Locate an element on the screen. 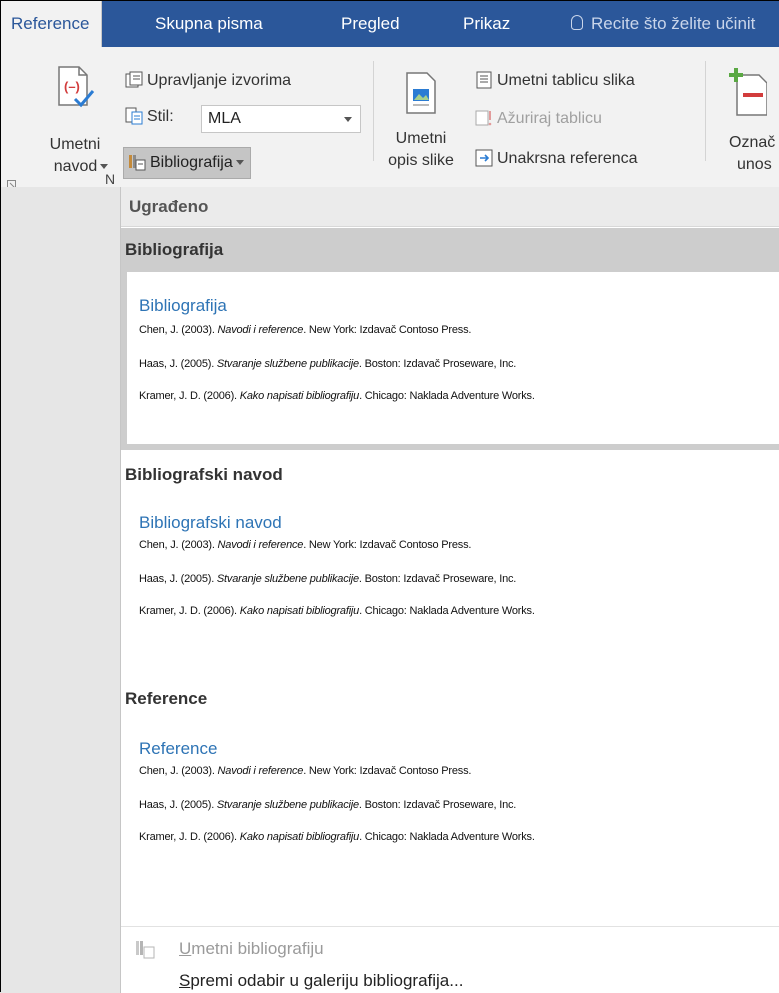 The height and width of the screenshot is (993, 779). tab-reference: Reference is located at coordinates (52, 24).